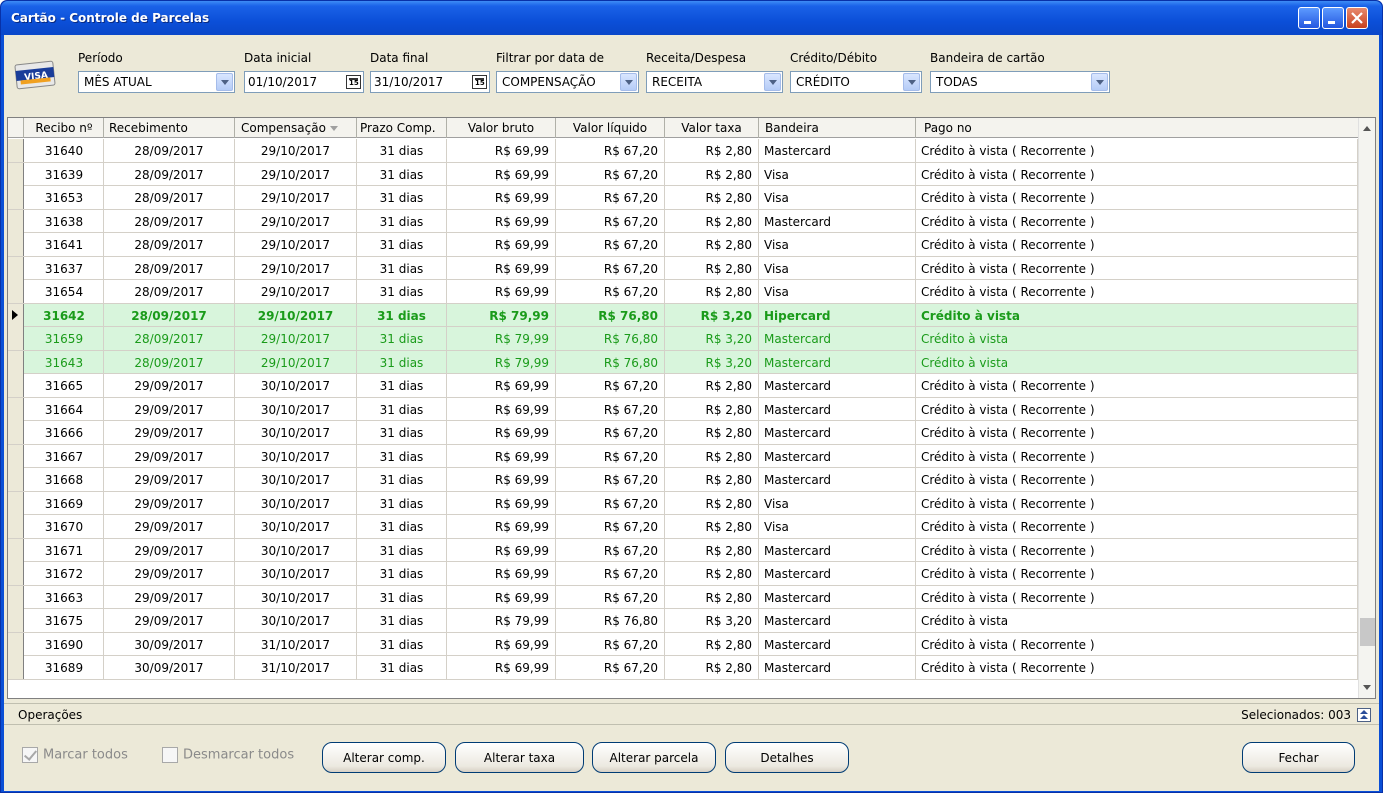  Describe the element at coordinates (714, 82) in the screenshot. I see `receita-despesa-select: RECEITA` at that location.